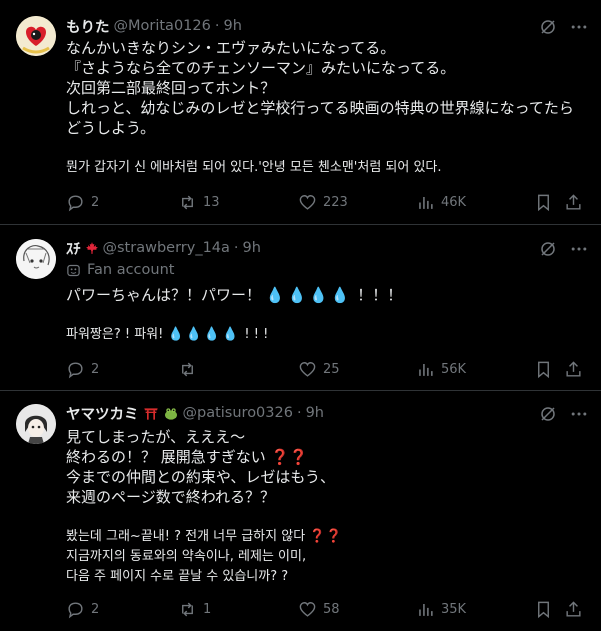 The image size is (601, 631). I want to click on translation-segment: 파워짱은? ! 파워!, so click(115, 334).